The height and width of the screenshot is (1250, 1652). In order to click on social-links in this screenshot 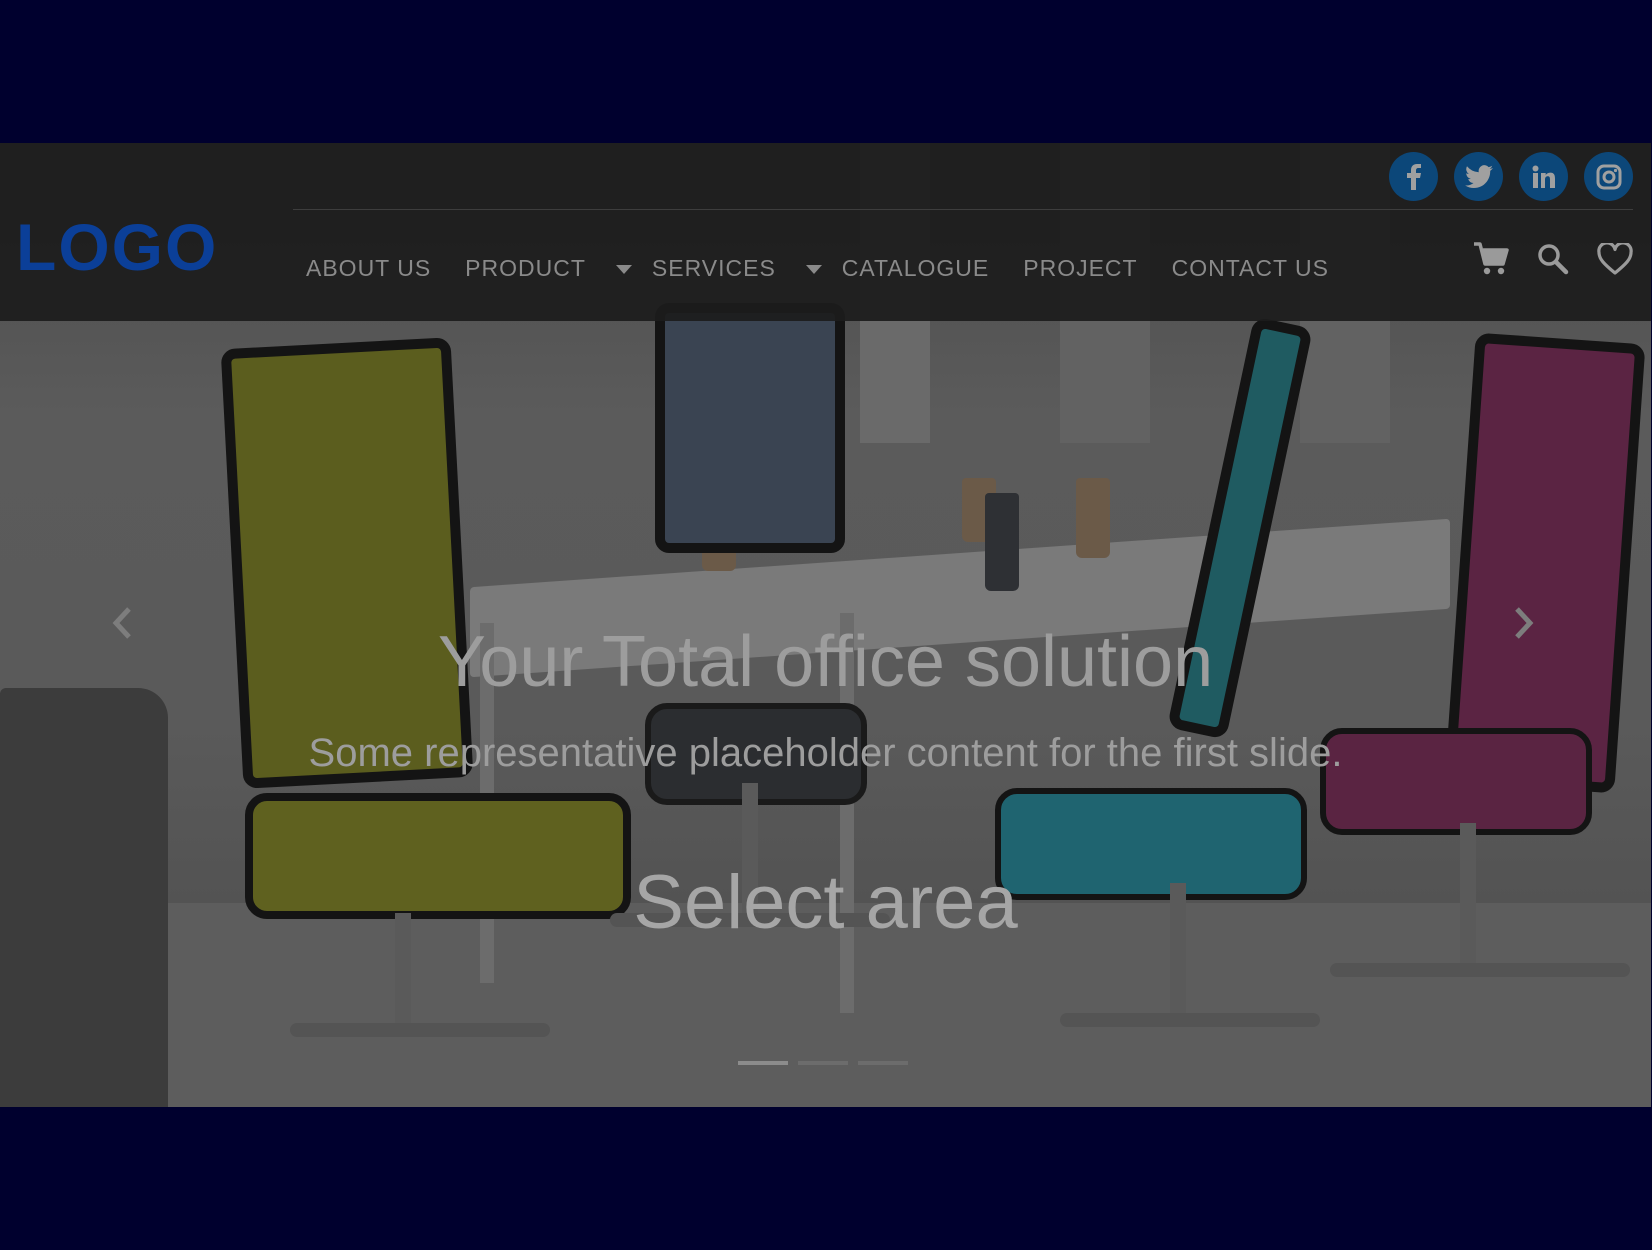, I will do `click(1511, 176)`.